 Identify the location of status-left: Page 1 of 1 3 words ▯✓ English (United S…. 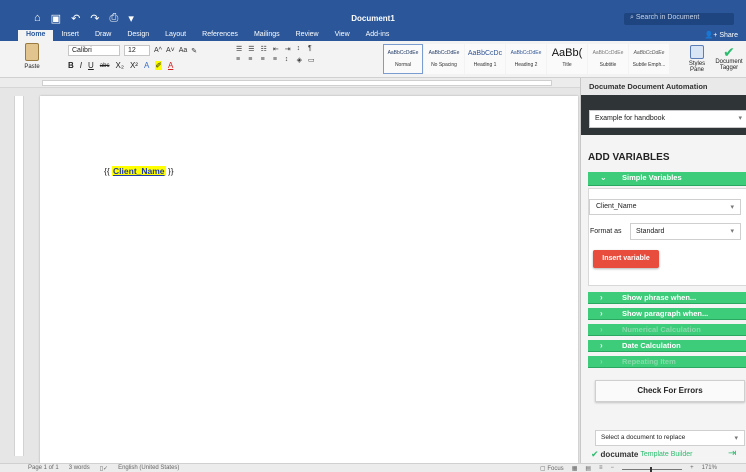
(103, 468).